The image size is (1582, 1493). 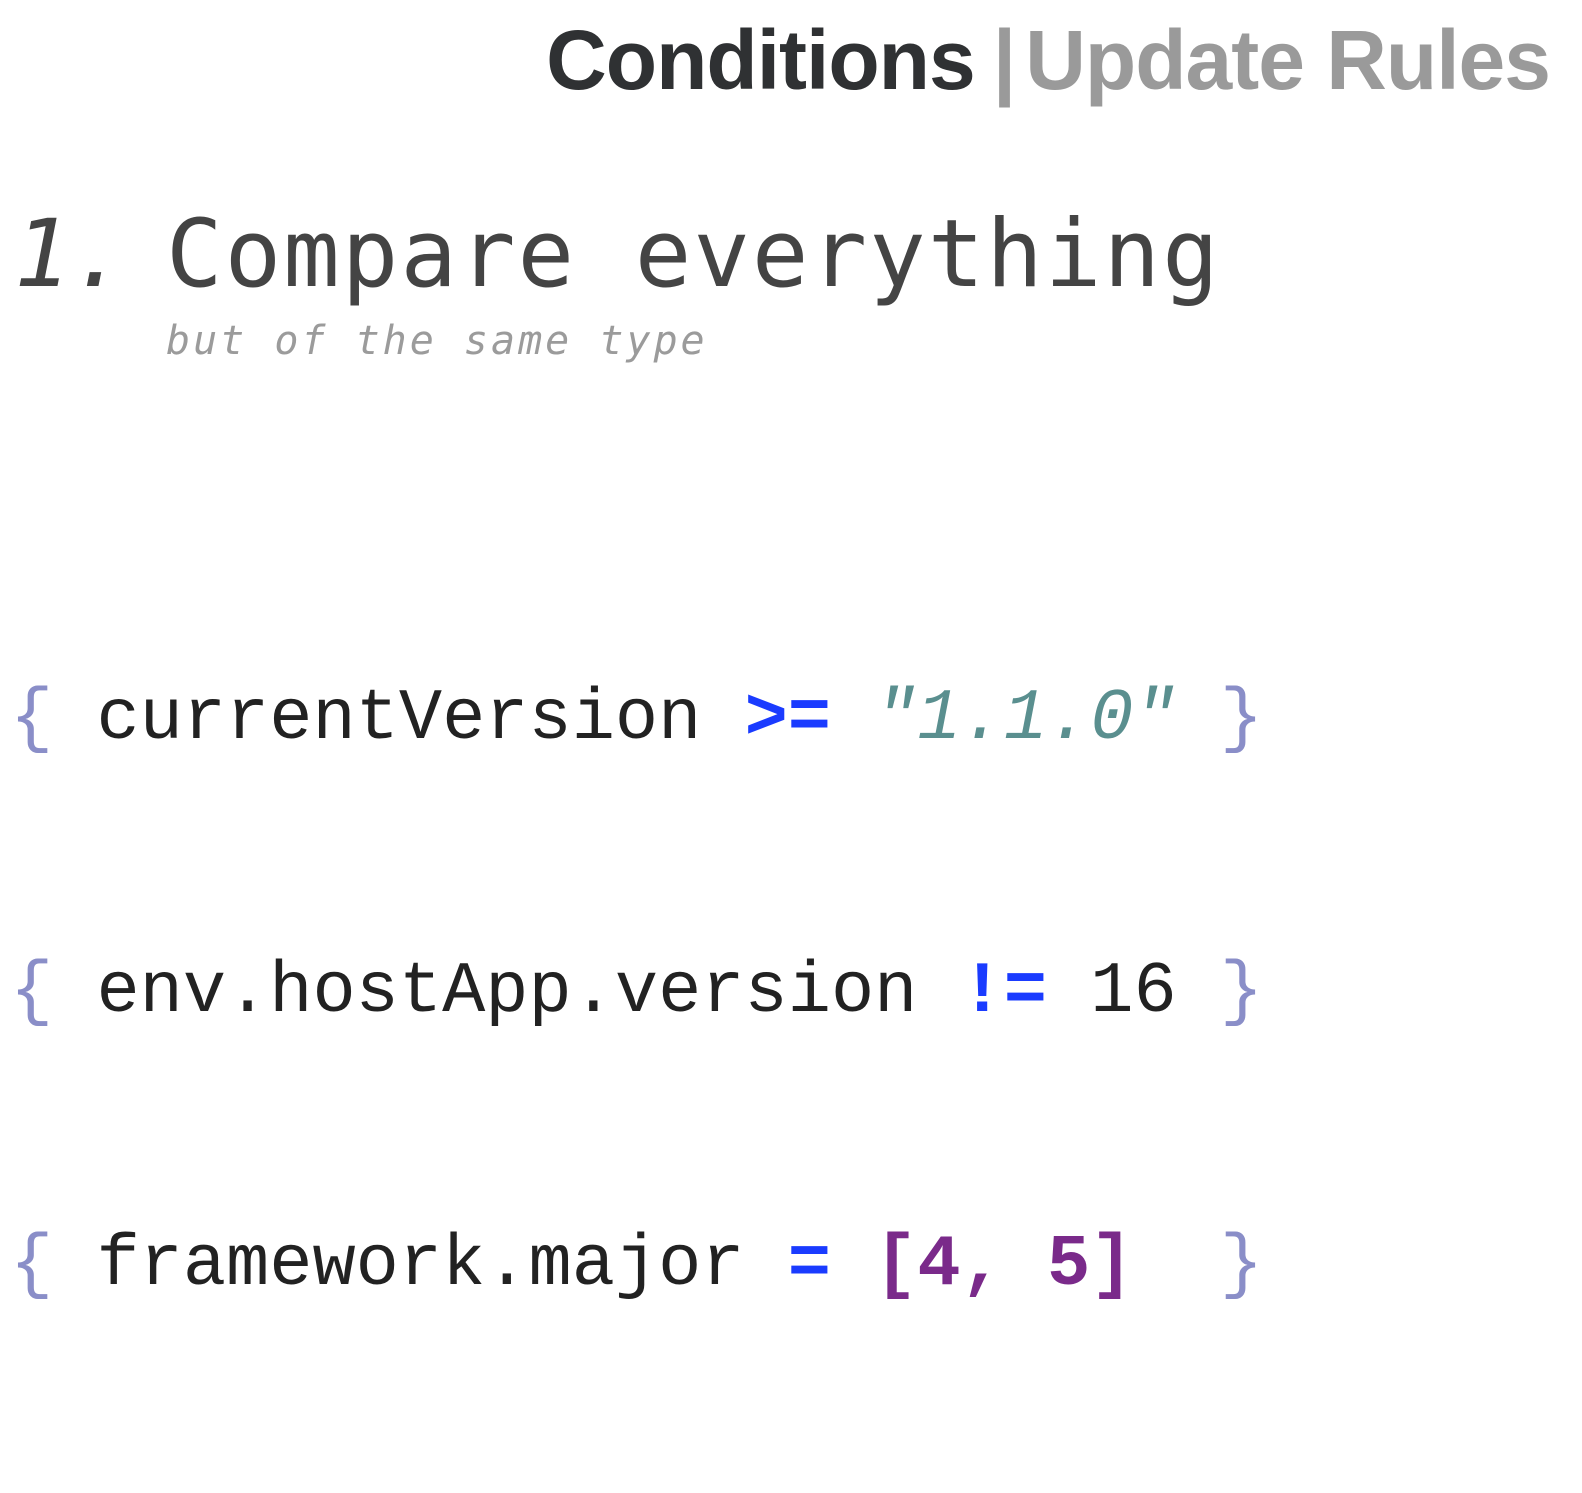 What do you see at coordinates (1133, 992) in the screenshot?
I see `code-value: 16` at bounding box center [1133, 992].